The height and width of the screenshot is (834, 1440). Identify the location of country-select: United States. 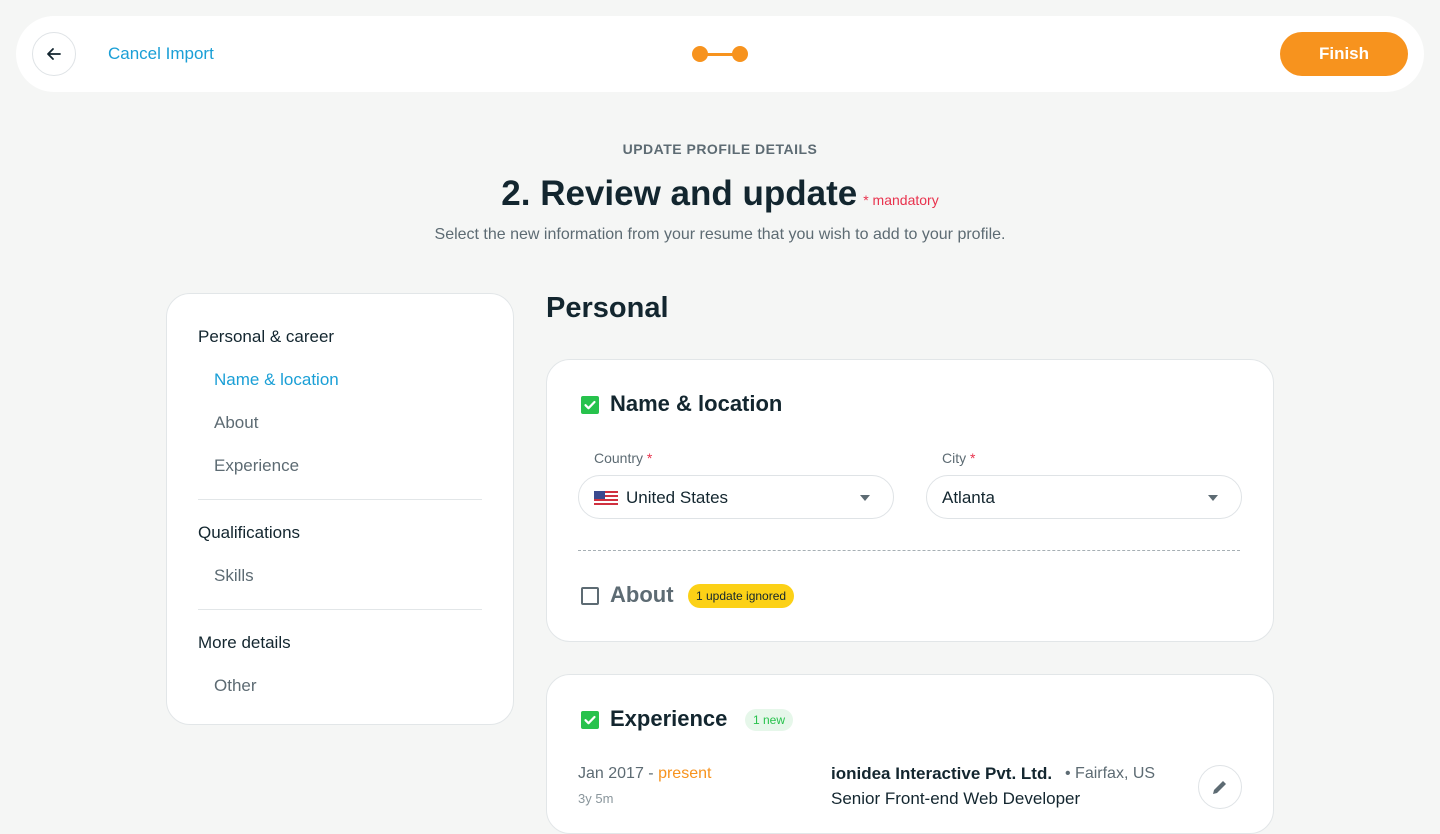
(736, 497).